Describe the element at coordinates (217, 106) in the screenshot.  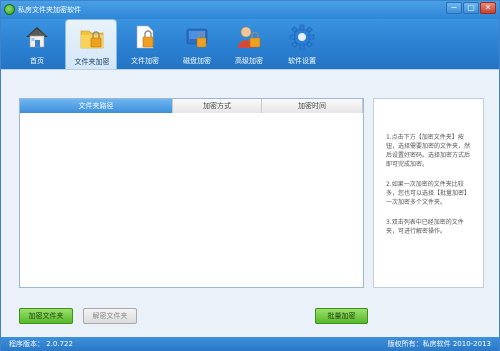
I see `column-header-encrypt-method: 加密方式` at that location.